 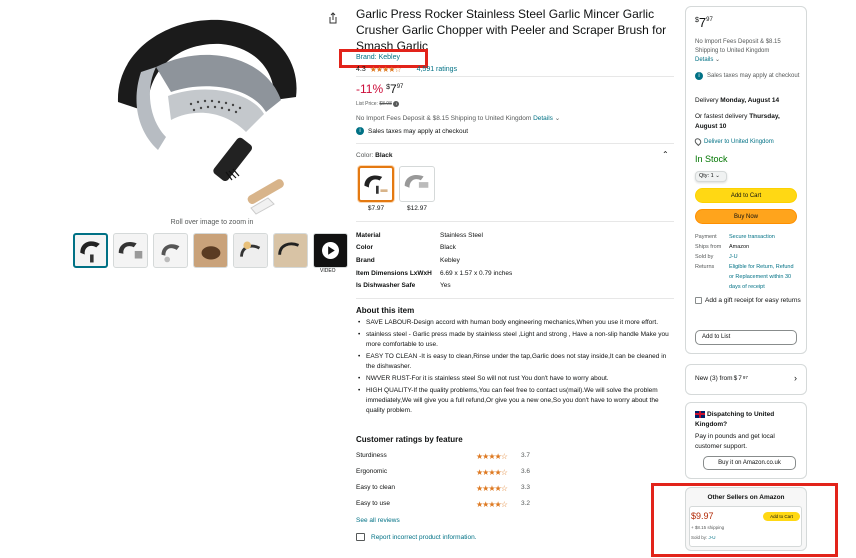 I want to click on info-value: J-U, so click(x=733, y=257).